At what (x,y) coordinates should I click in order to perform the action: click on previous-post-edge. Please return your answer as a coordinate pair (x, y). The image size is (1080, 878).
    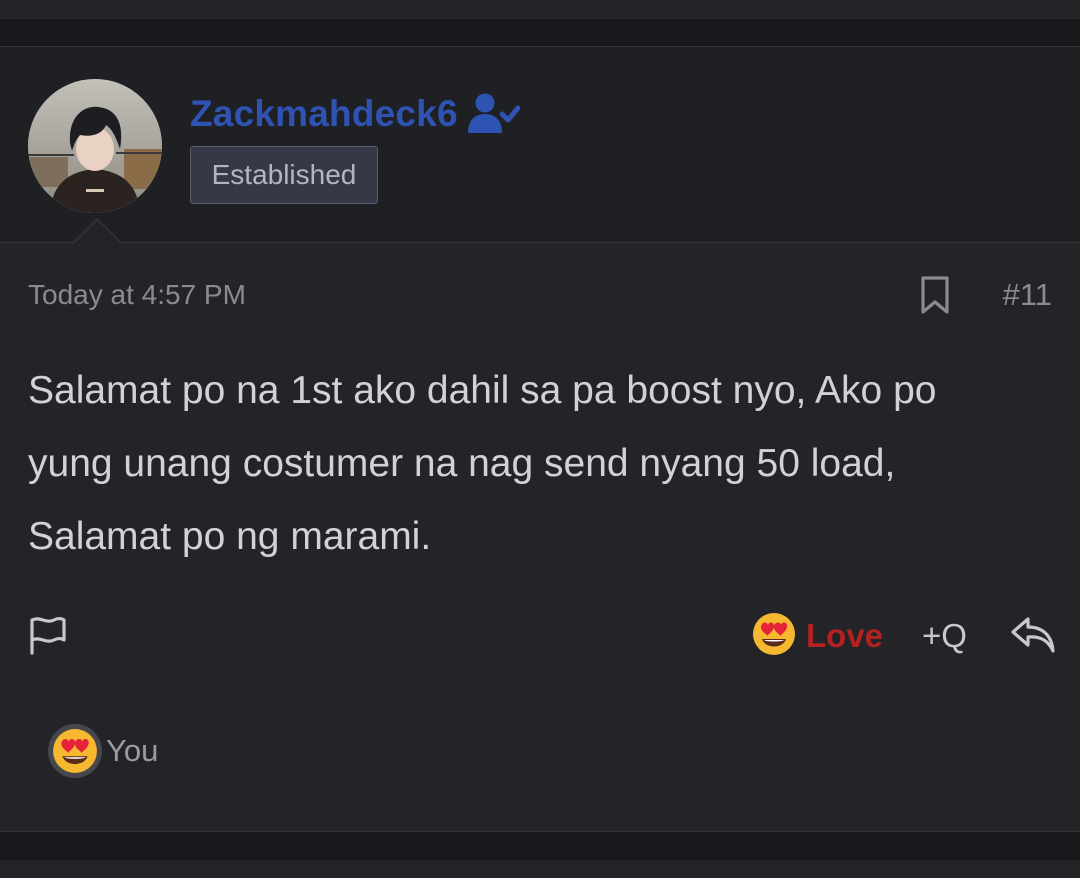
    Looking at the image, I should click on (540, 9).